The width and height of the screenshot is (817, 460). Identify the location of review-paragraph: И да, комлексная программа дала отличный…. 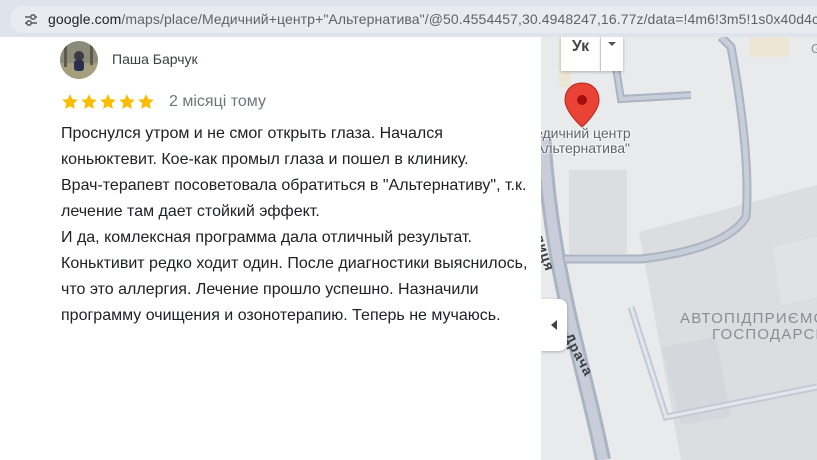
(294, 276).